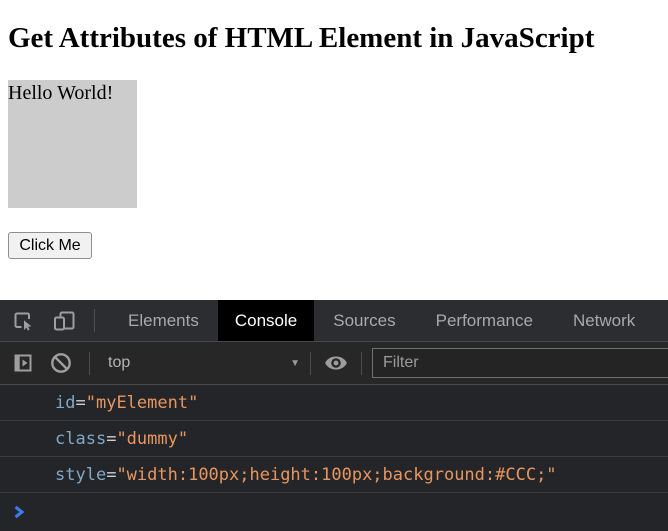  I want to click on devtools-tabbar-icons, so click(47, 320).